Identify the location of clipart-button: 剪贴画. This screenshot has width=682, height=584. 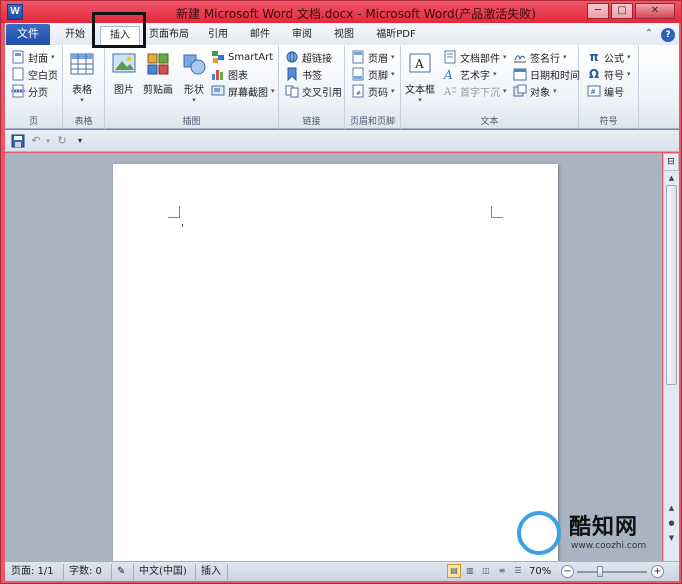
(158, 73).